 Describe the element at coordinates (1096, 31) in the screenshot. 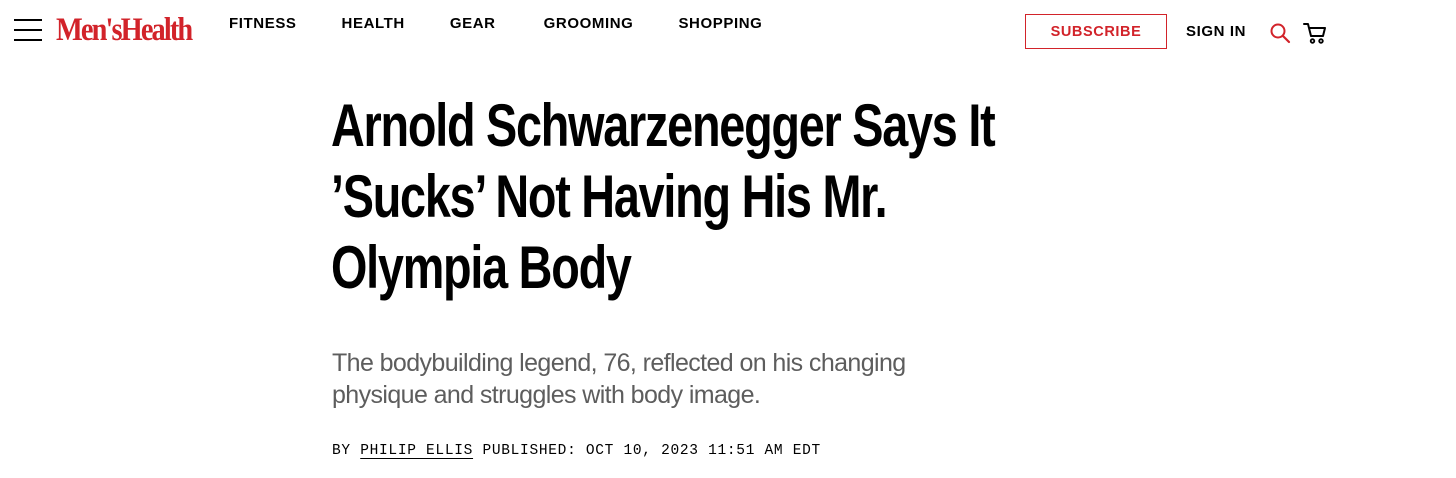

I see `subscribe-button: SUBSCRIBE` at that location.